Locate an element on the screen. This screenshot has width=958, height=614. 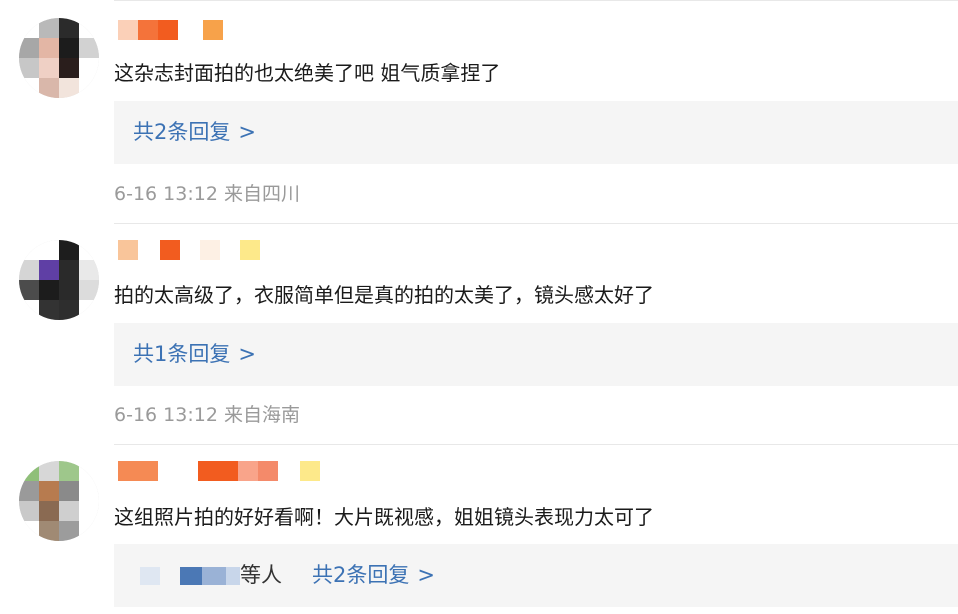
reply-summary: 共1条回复 > is located at coordinates (536, 354).